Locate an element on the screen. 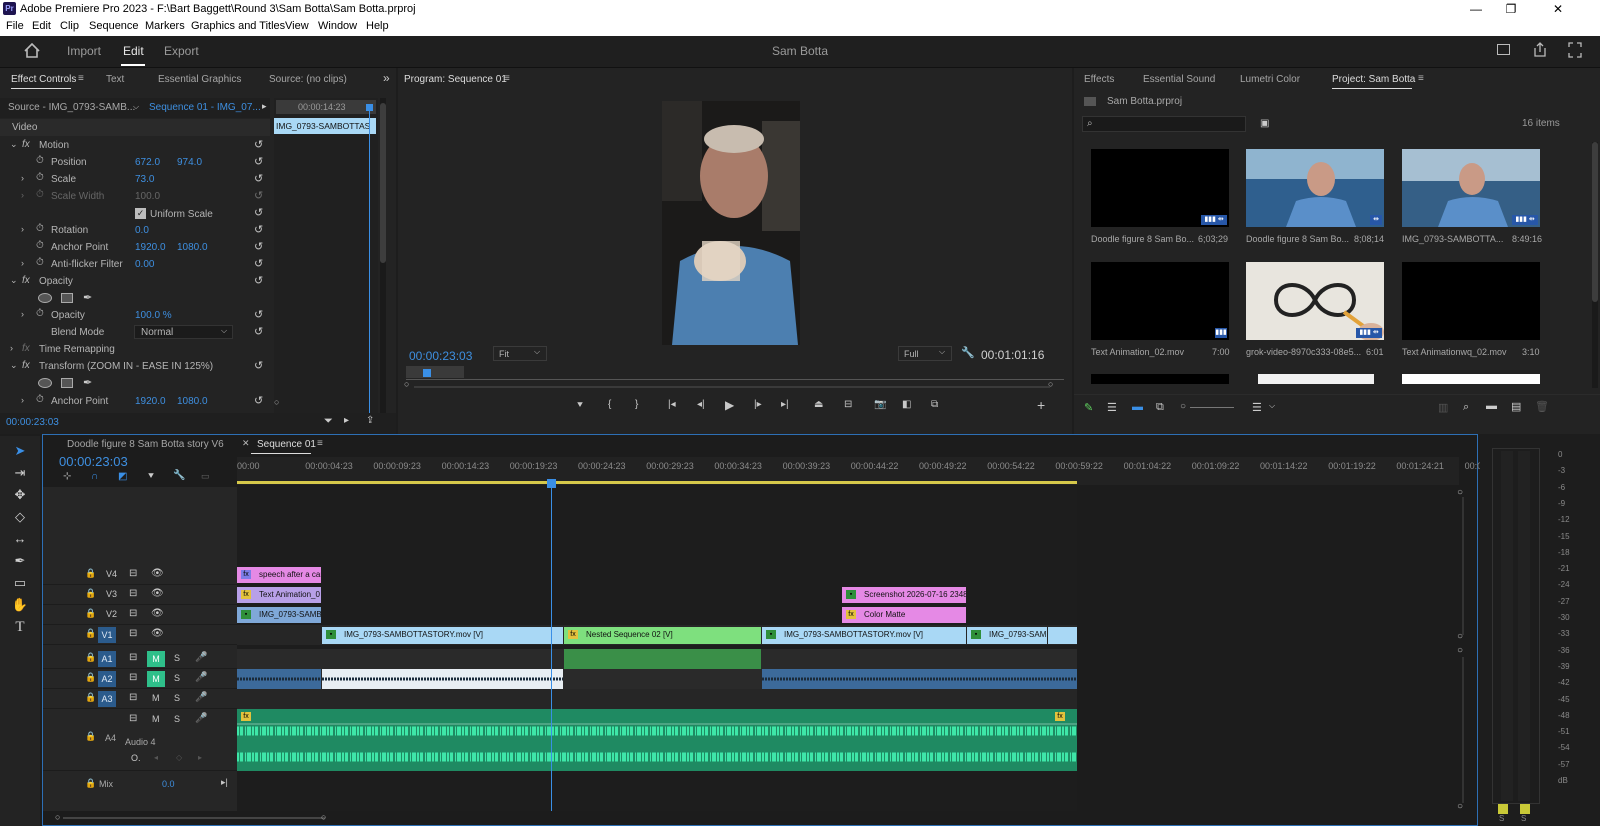 The width and height of the screenshot is (1600, 826). zoom-bar is located at coordinates (732, 387).